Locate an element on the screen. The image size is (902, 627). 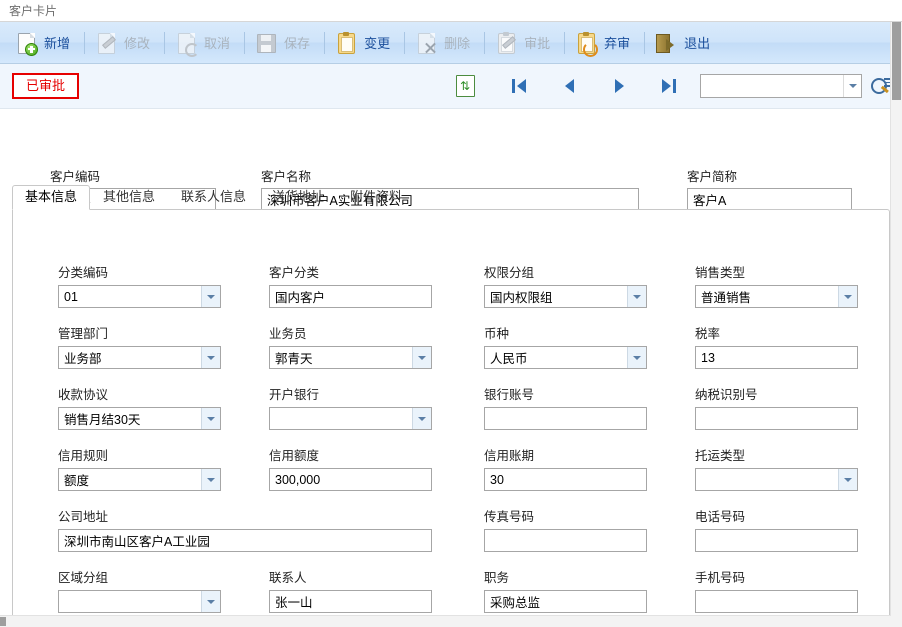
category-code-combo: 01 is located at coordinates (139, 296).